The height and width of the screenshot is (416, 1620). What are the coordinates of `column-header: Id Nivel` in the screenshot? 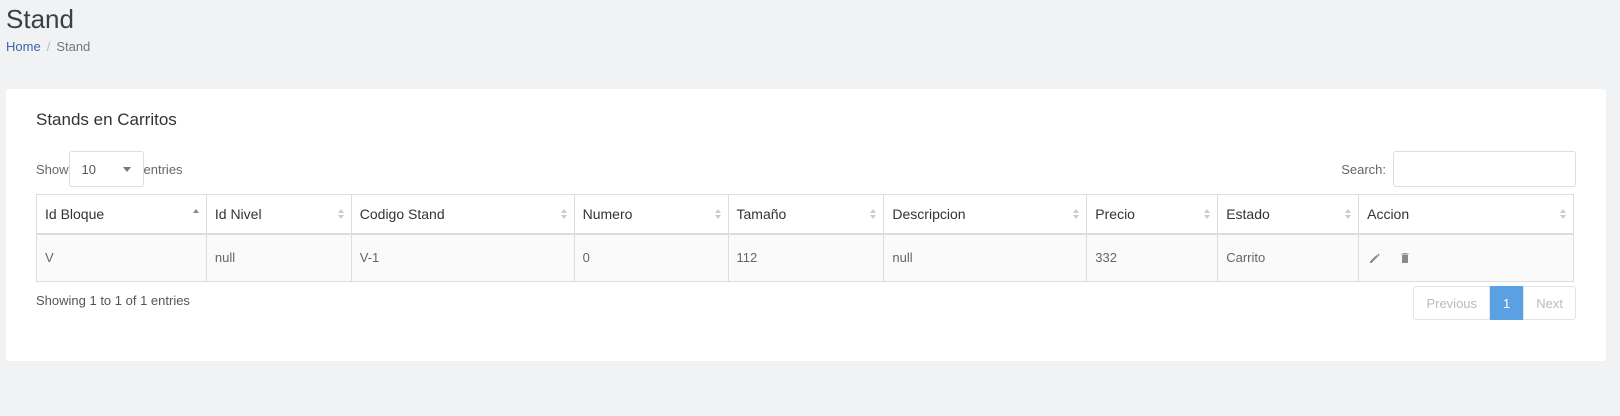 It's located at (278, 214).